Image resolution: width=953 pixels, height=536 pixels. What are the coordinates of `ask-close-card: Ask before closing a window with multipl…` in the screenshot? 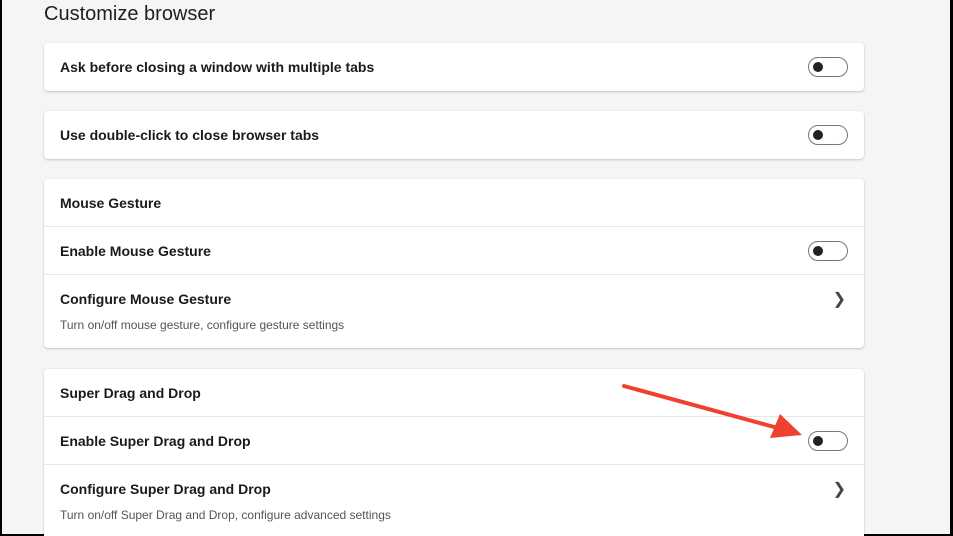 It's located at (454, 67).